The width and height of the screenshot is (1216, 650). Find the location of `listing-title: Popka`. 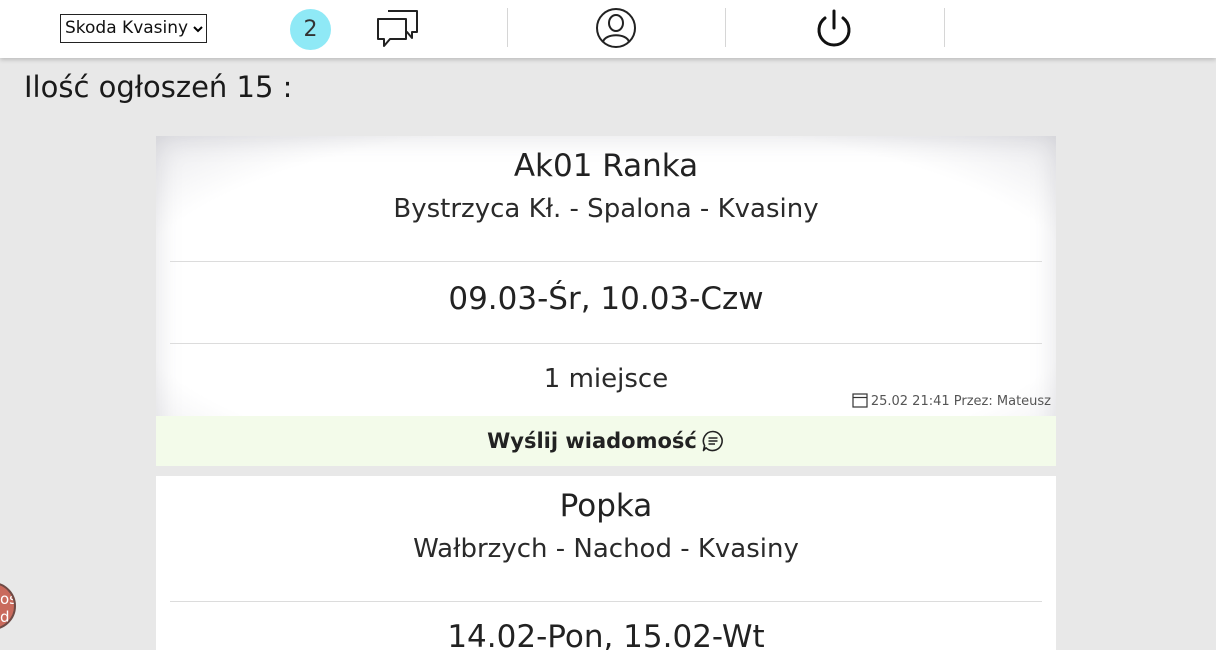

listing-title: Popka is located at coordinates (606, 506).